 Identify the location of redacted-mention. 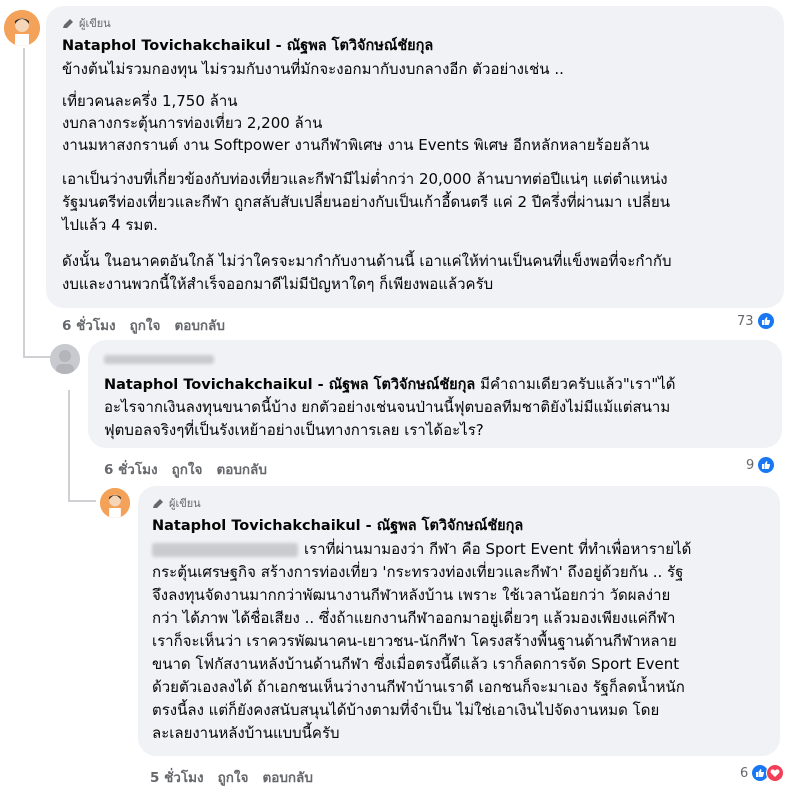
(225, 549).